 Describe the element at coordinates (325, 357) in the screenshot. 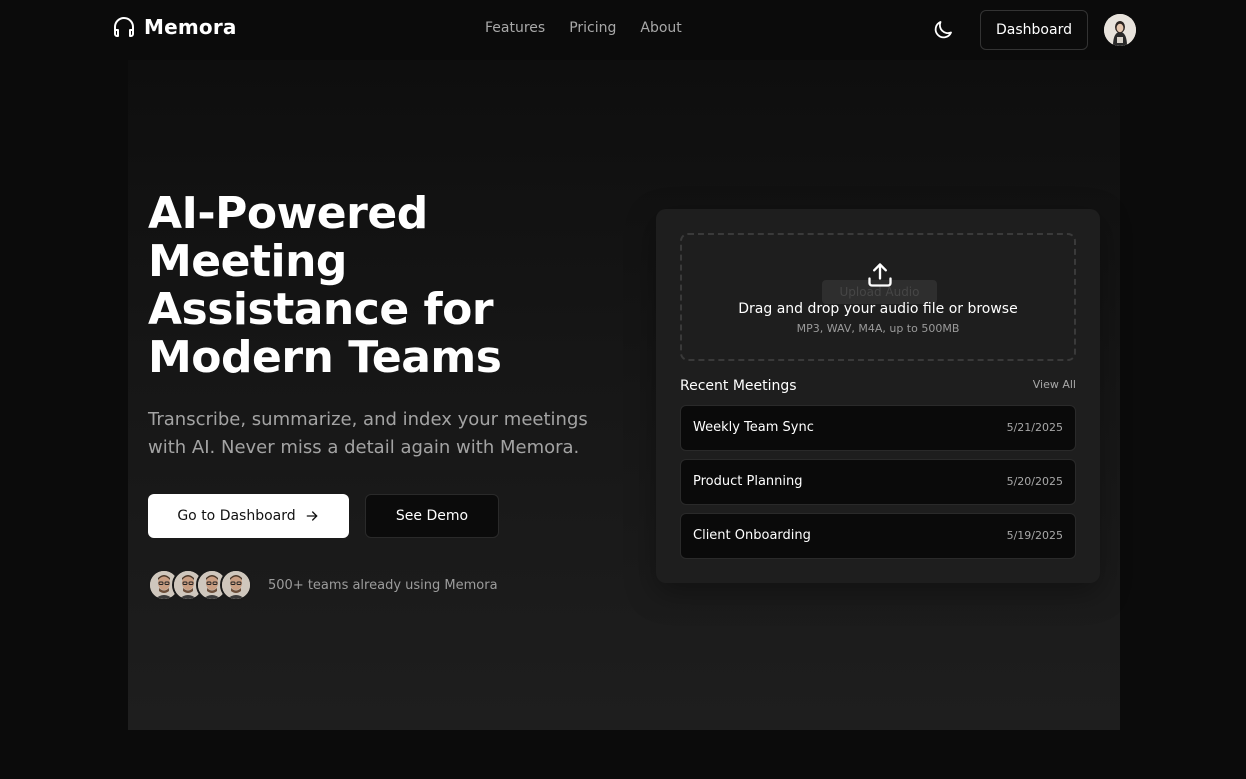

I see `headline-line: Modern Teams` at that location.